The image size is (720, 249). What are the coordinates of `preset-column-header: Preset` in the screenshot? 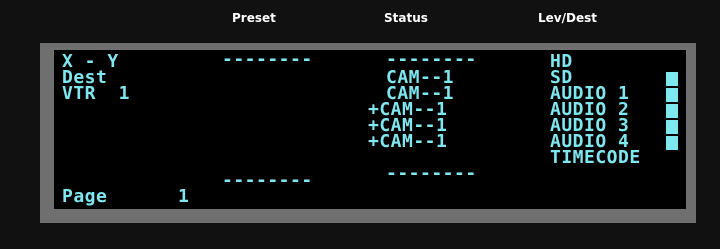 It's located at (254, 18).